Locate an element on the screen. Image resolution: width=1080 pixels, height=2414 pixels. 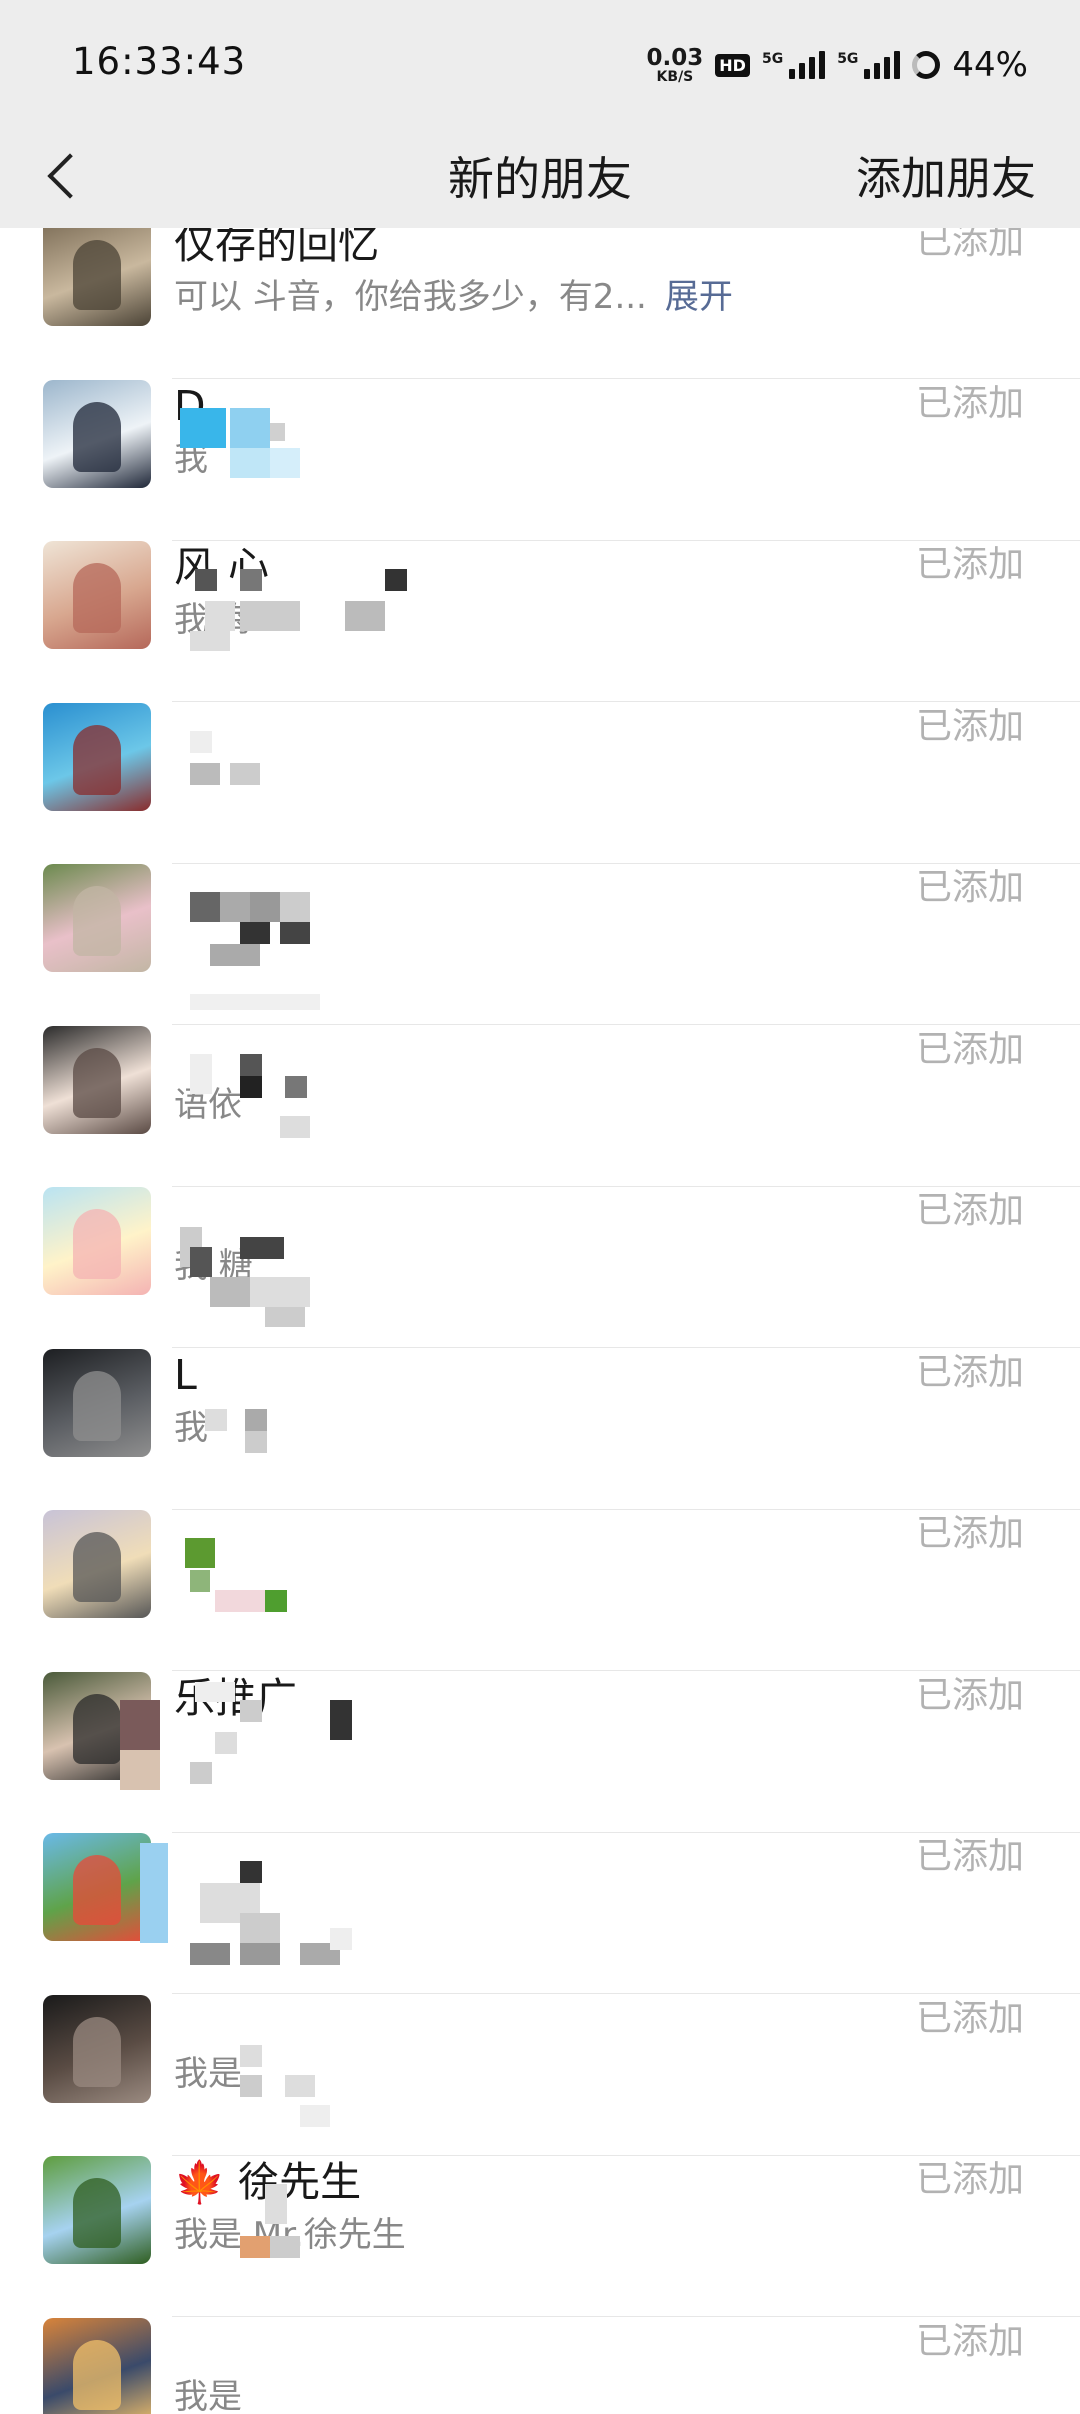
friend-name: L is located at coordinates (185, 1374).